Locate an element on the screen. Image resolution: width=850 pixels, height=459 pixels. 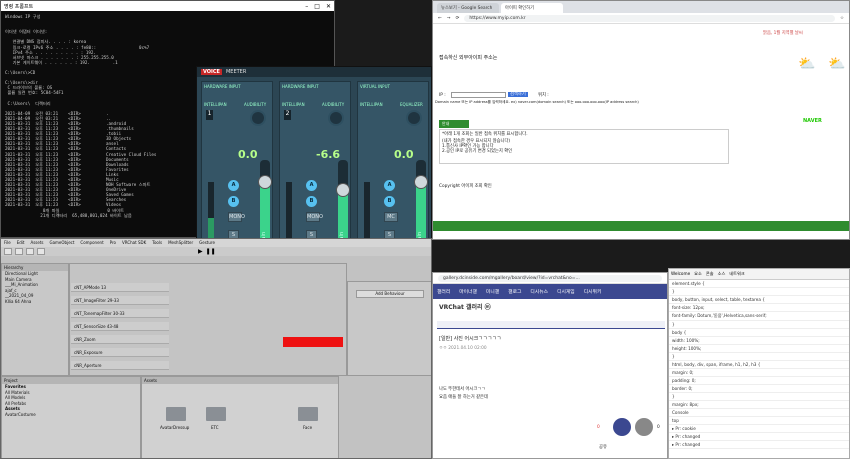
downvote-button is located at coordinates (644, 427).